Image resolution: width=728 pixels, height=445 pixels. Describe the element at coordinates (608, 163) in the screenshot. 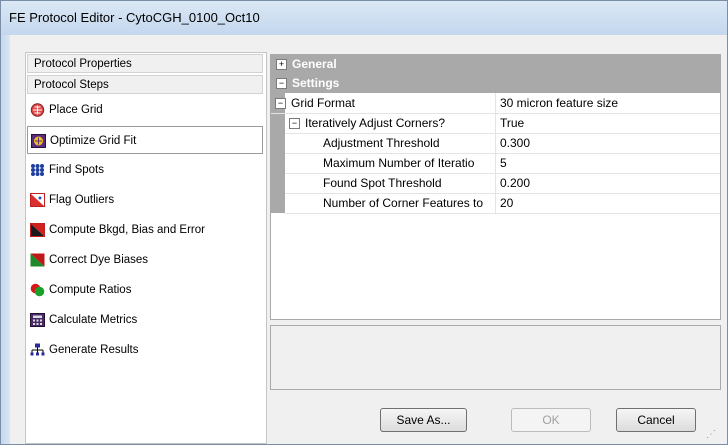

I see `property-value: 5` at that location.